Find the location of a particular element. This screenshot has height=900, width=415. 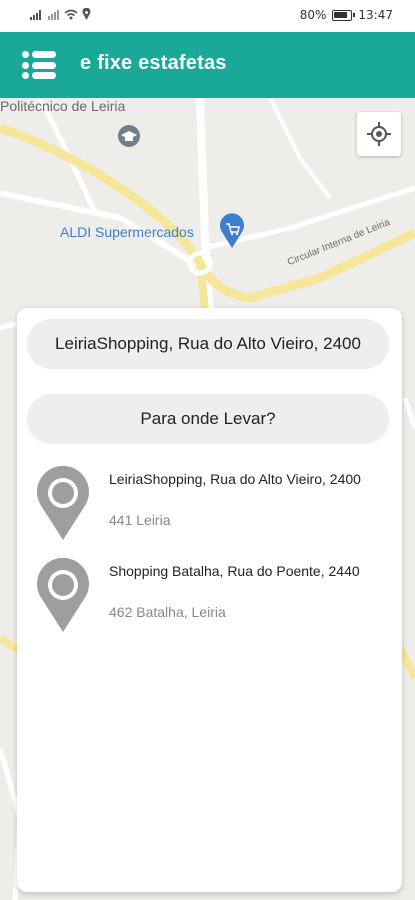

map-label-politecnico: Politécnico de Leiria is located at coordinates (63, 106).